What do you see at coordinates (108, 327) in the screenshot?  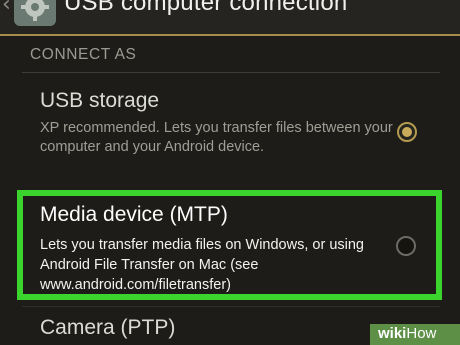 I see `option-title: Camera (PTP)` at bounding box center [108, 327].